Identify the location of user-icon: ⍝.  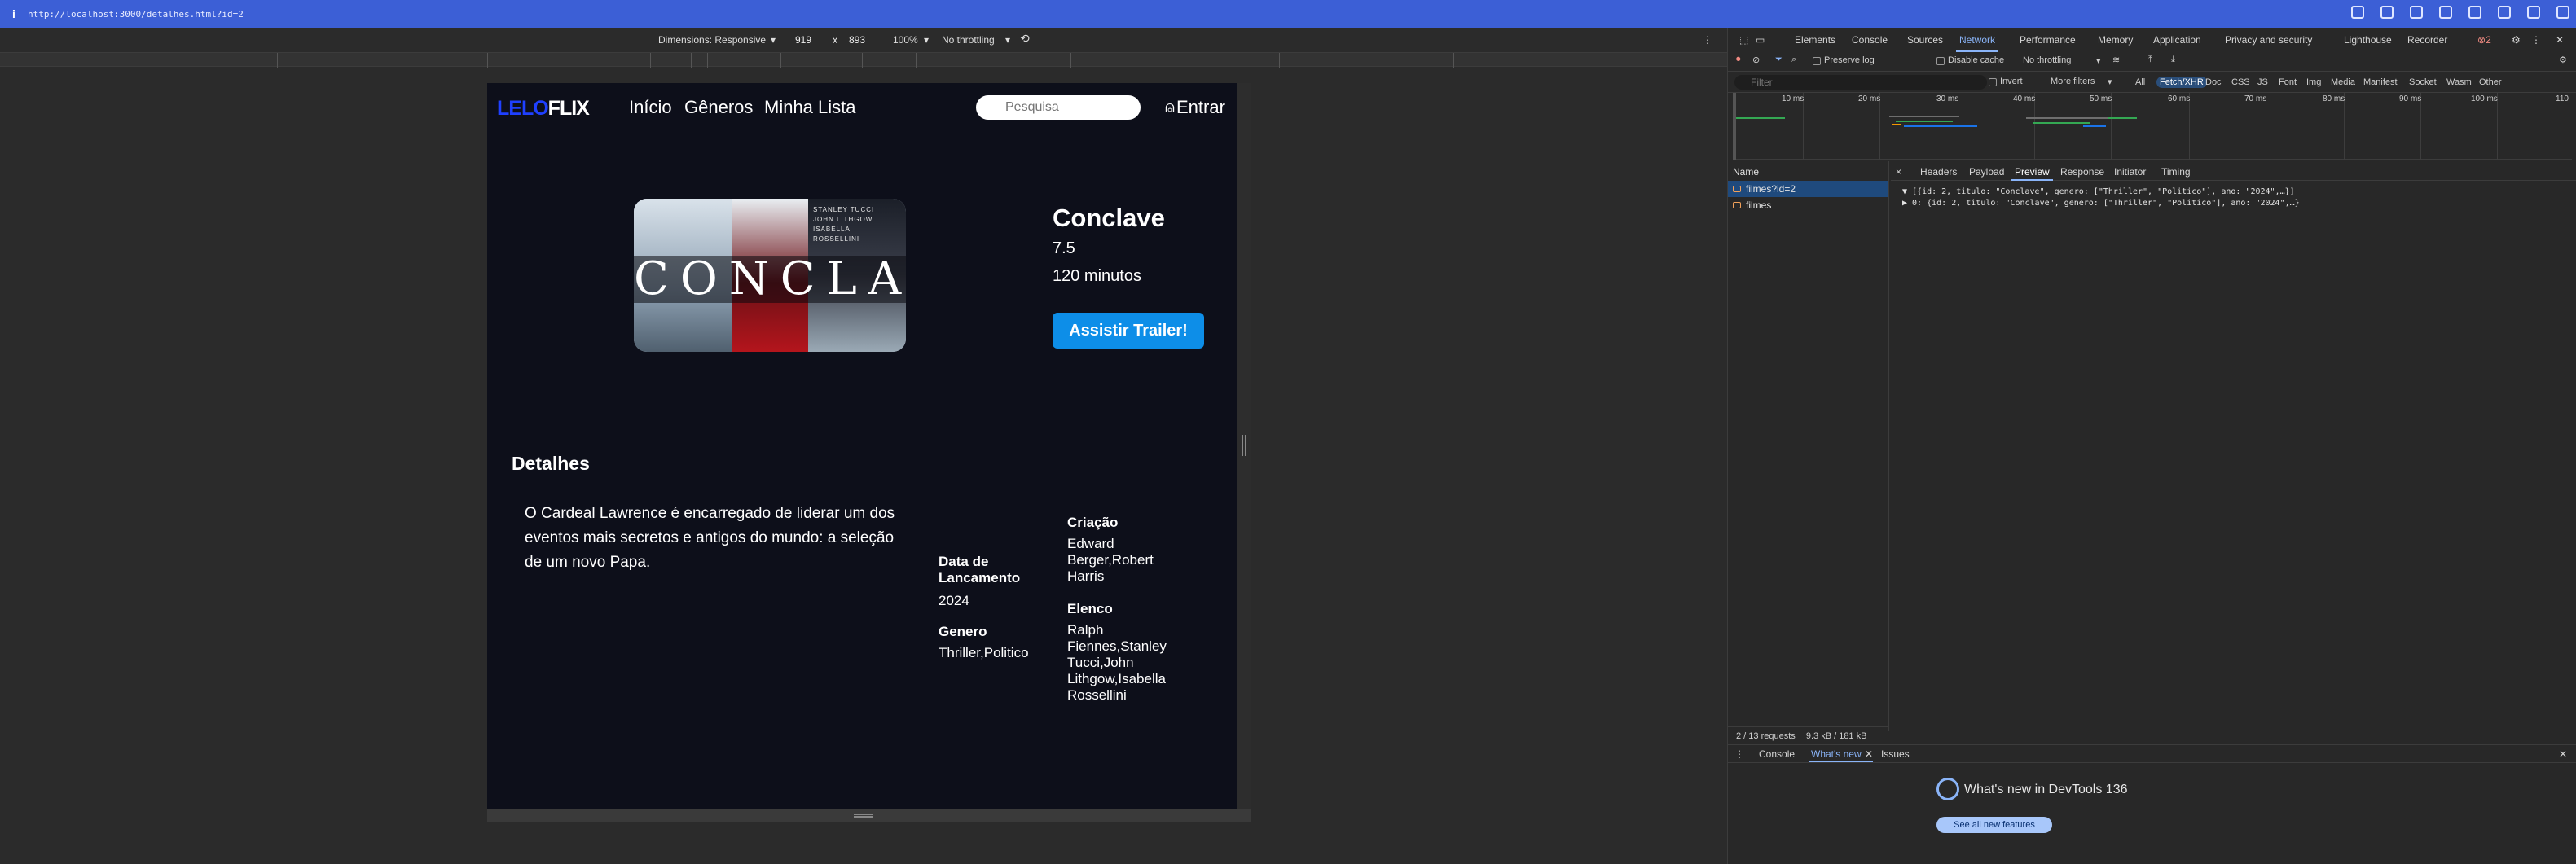
(1170, 107).